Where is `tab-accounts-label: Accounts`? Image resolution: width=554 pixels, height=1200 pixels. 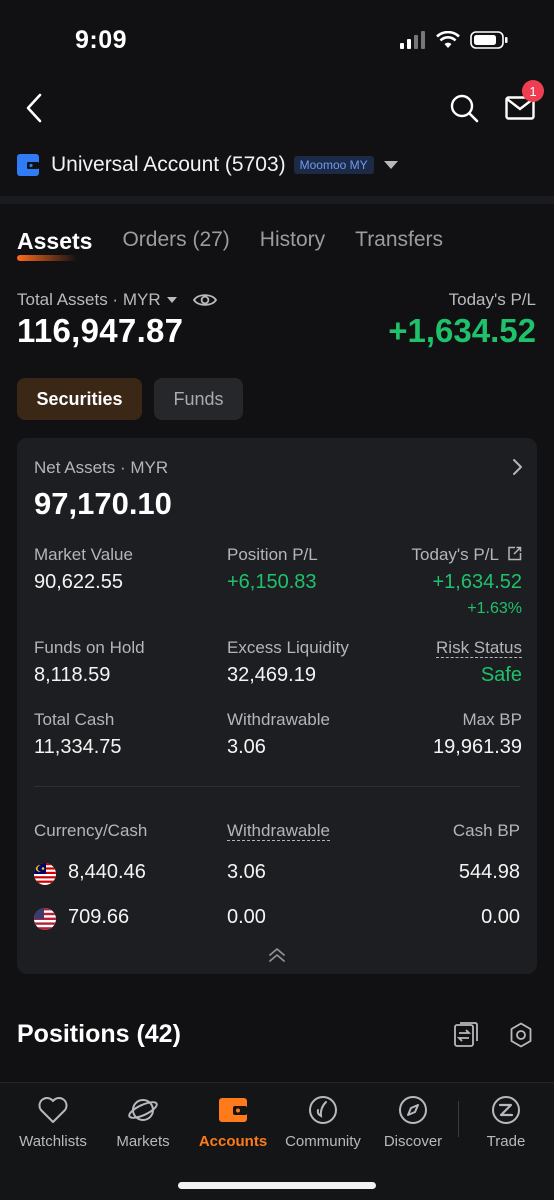
tab-accounts-label: Accounts is located at coordinates (233, 1141).